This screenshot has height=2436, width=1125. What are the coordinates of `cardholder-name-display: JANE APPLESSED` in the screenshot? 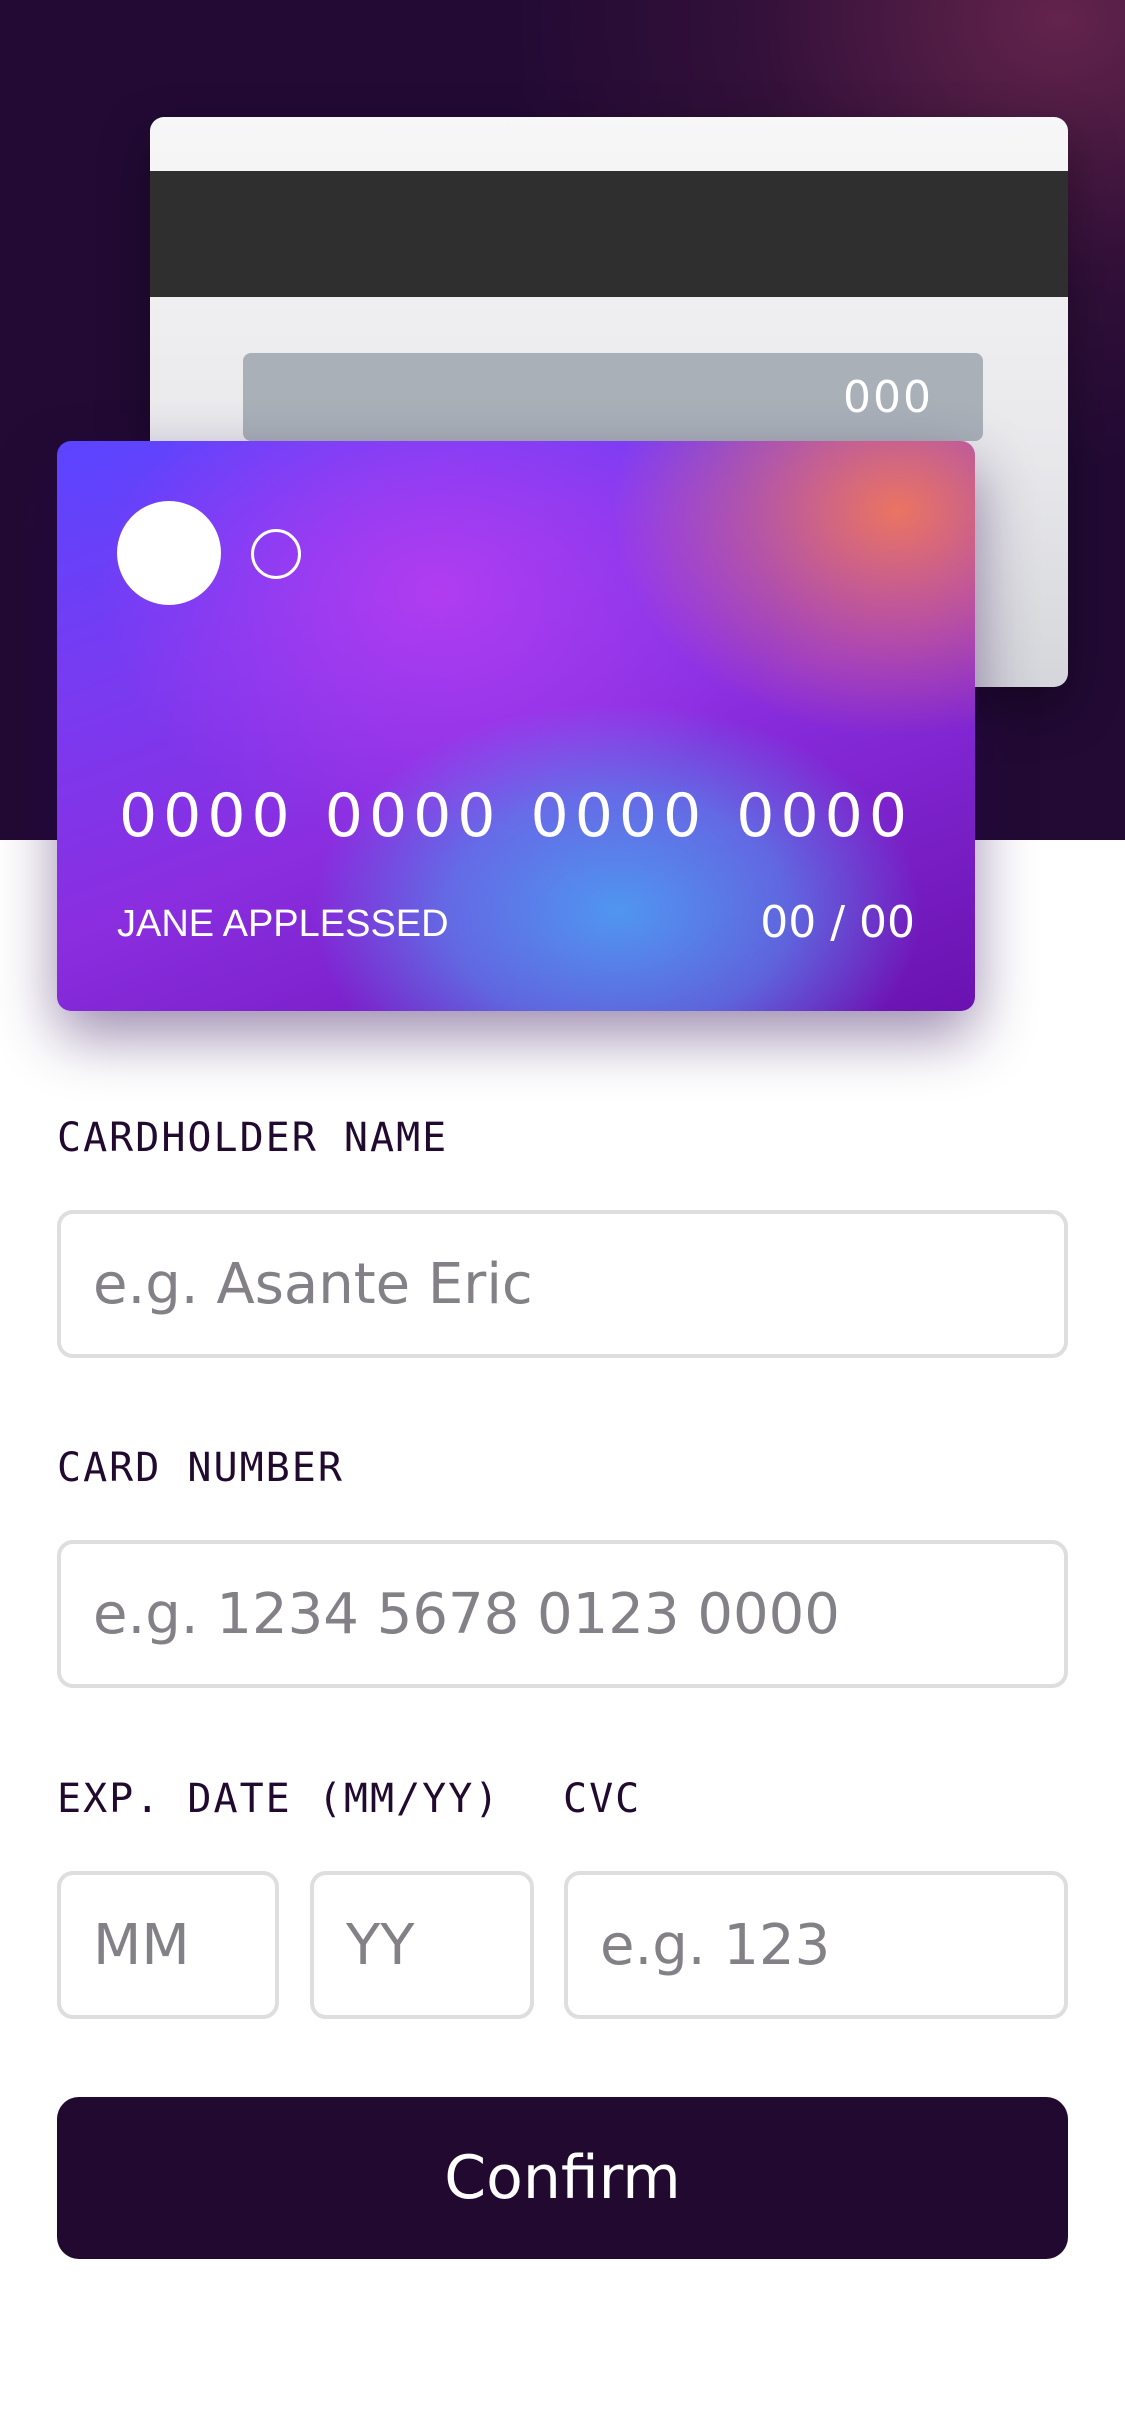 It's located at (283, 924).